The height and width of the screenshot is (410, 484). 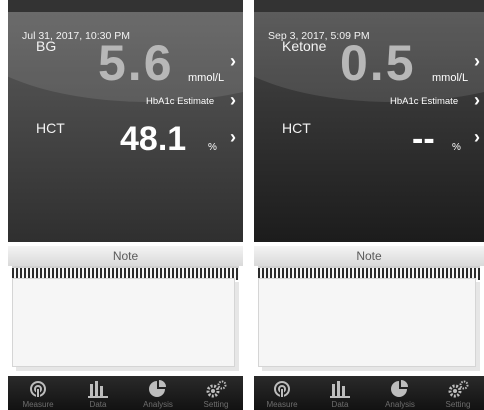 What do you see at coordinates (423, 139) in the screenshot?
I see `hct-value: --` at bounding box center [423, 139].